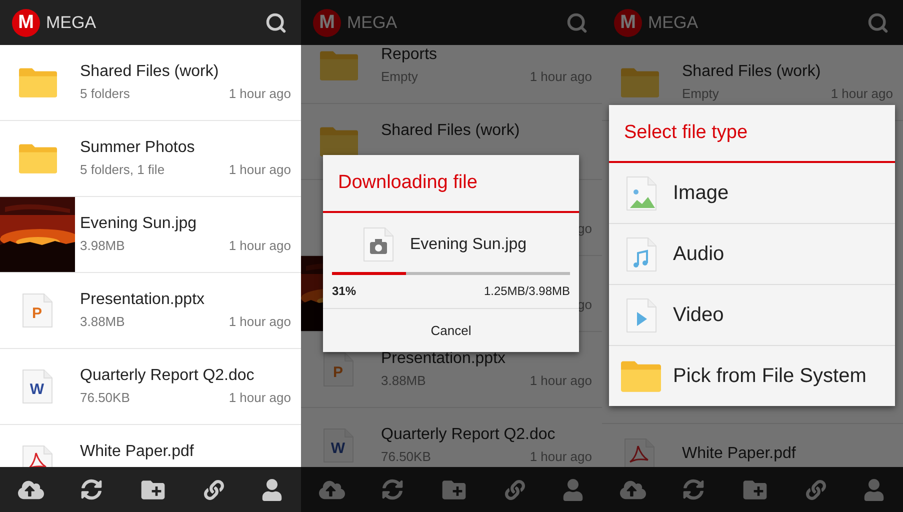  I want to click on progress-amount: 1.25MB/3.98MB, so click(527, 291).